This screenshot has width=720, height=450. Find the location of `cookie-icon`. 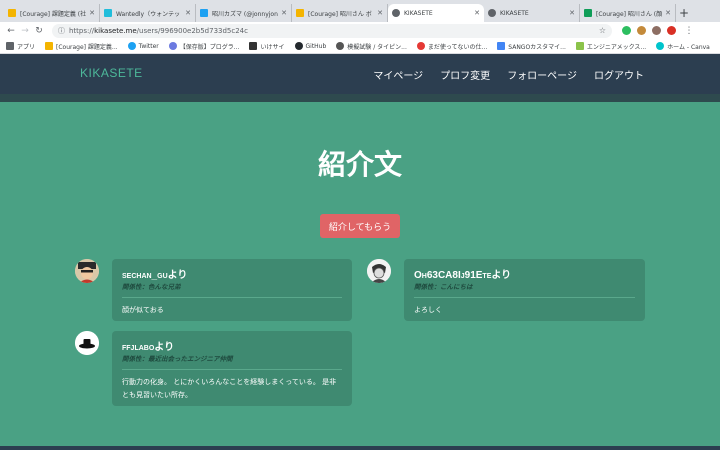

cookie-icon is located at coordinates (641, 30).